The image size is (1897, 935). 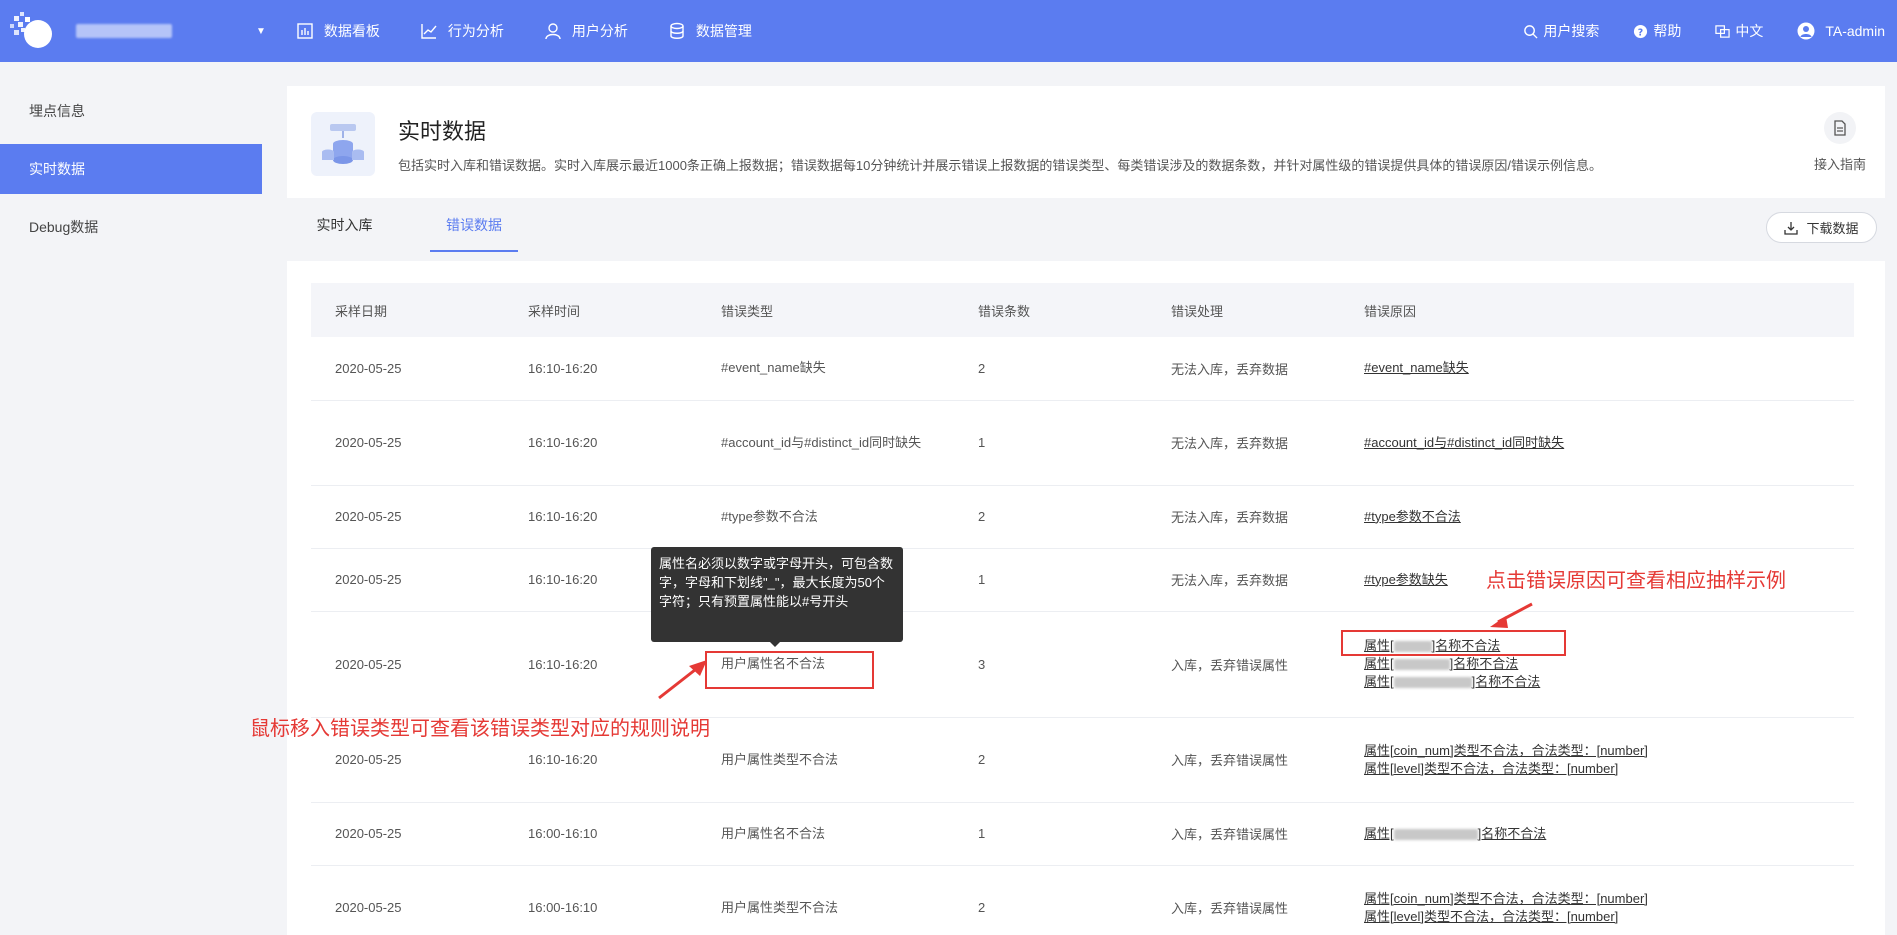 I want to click on error-type-text: #event_name缺失, so click(x=826, y=368).